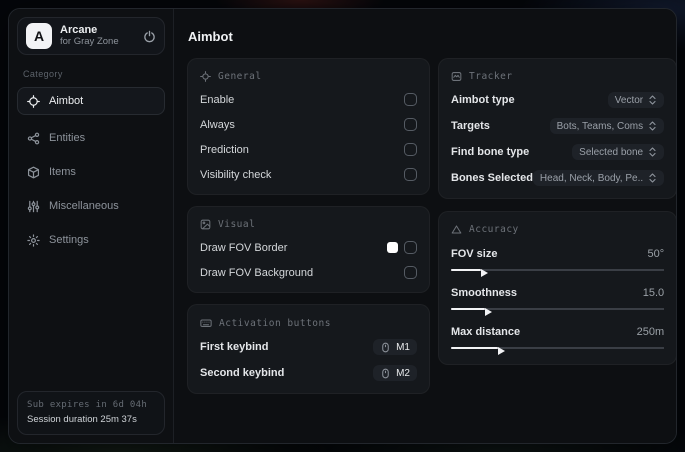 The image size is (685, 452). I want to click on max-distance-slider, so click(558, 349).